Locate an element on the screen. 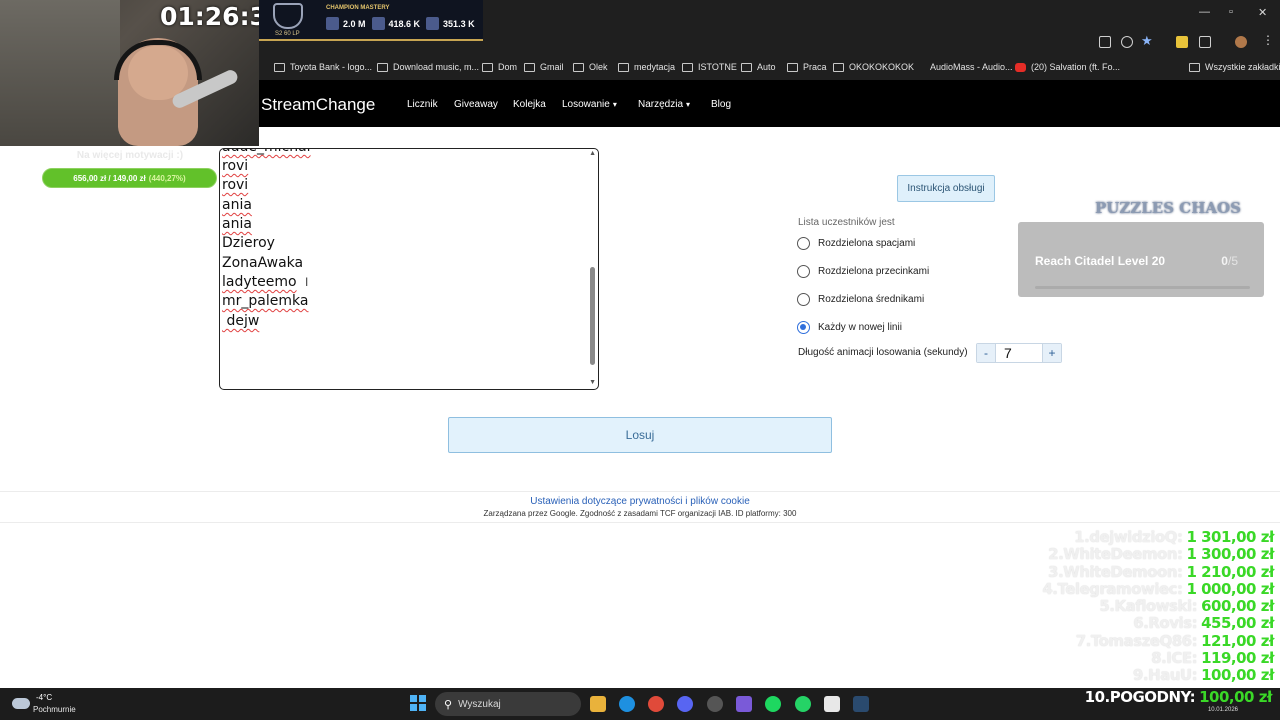 This screenshot has height=720, width=1280. bookmark-folder: Olek is located at coordinates (590, 67).